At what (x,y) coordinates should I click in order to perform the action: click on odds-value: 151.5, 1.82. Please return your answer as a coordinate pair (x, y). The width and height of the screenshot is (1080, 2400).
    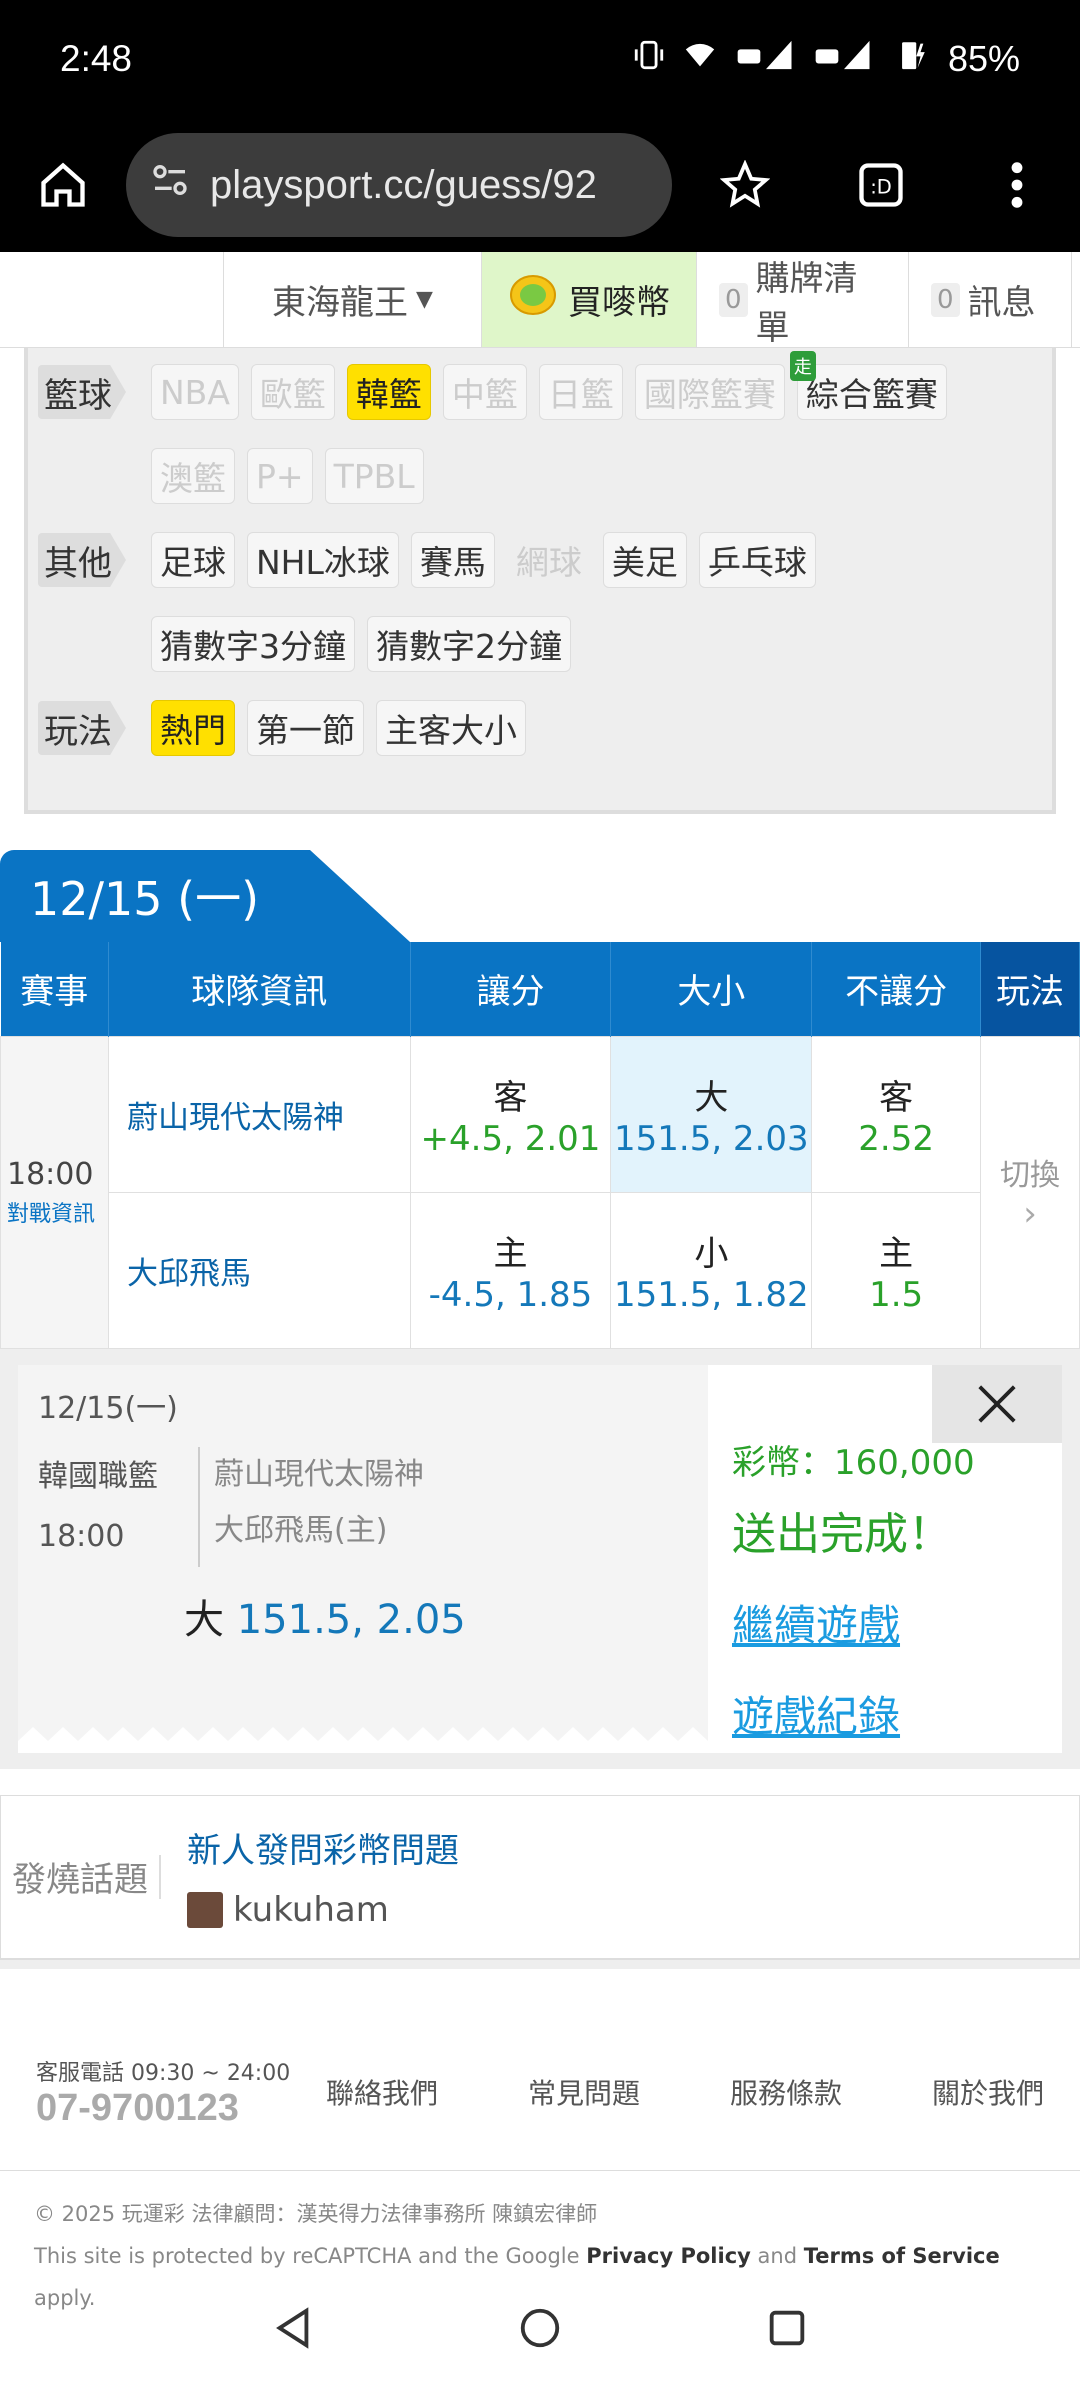
    Looking at the image, I should click on (711, 1294).